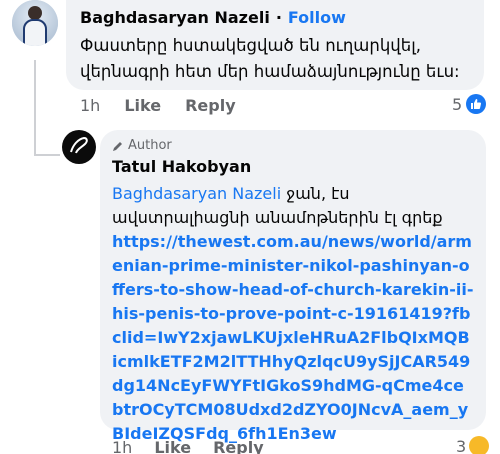 The width and height of the screenshot is (500, 454). I want to click on author-badge-label: Author, so click(150, 145).